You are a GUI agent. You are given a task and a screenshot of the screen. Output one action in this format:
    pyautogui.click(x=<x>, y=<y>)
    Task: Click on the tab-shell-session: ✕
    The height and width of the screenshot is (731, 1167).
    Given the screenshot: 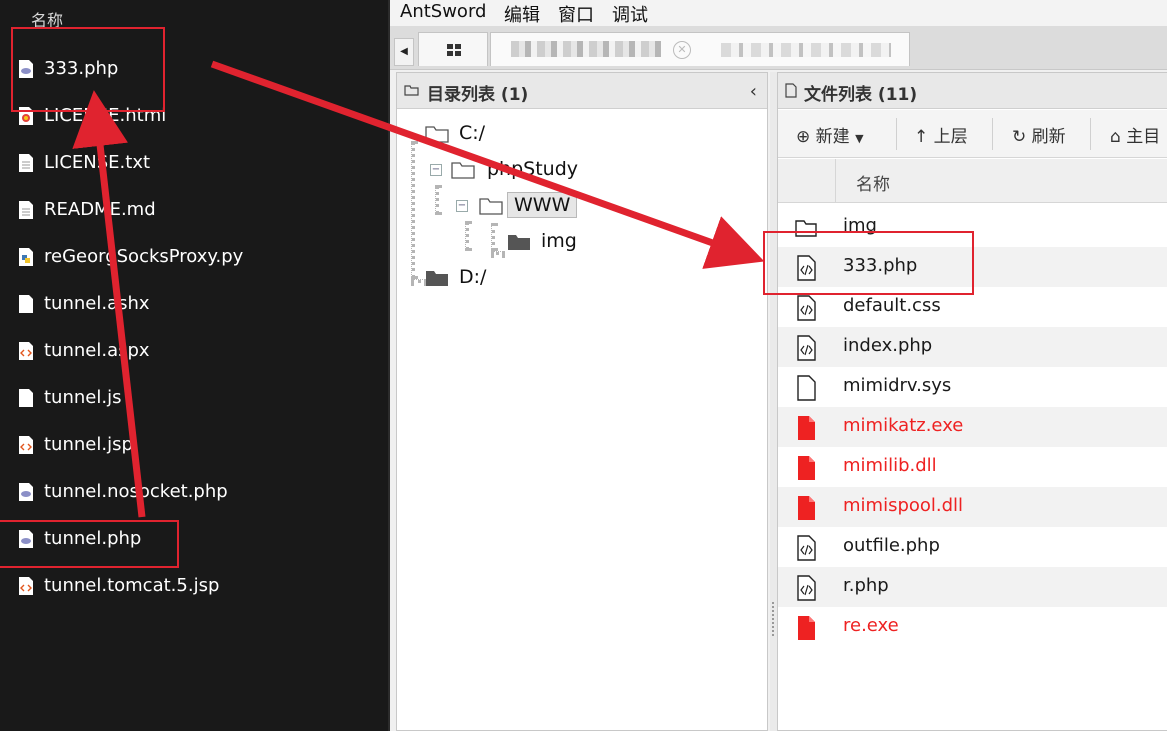 What is the action you would take?
    pyautogui.click(x=700, y=49)
    